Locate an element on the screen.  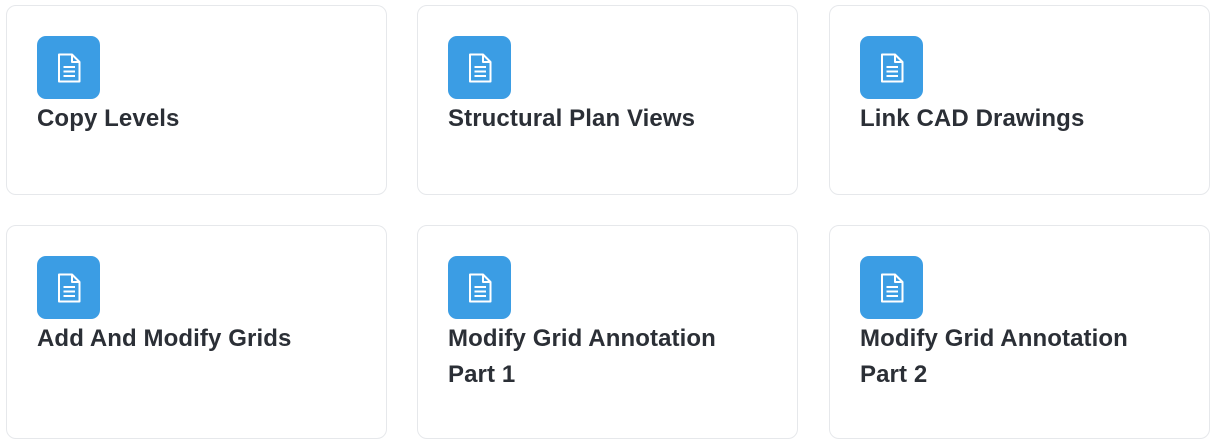
lesson-card-link-cad-drawings: Link CAD Drawings is located at coordinates (1019, 100).